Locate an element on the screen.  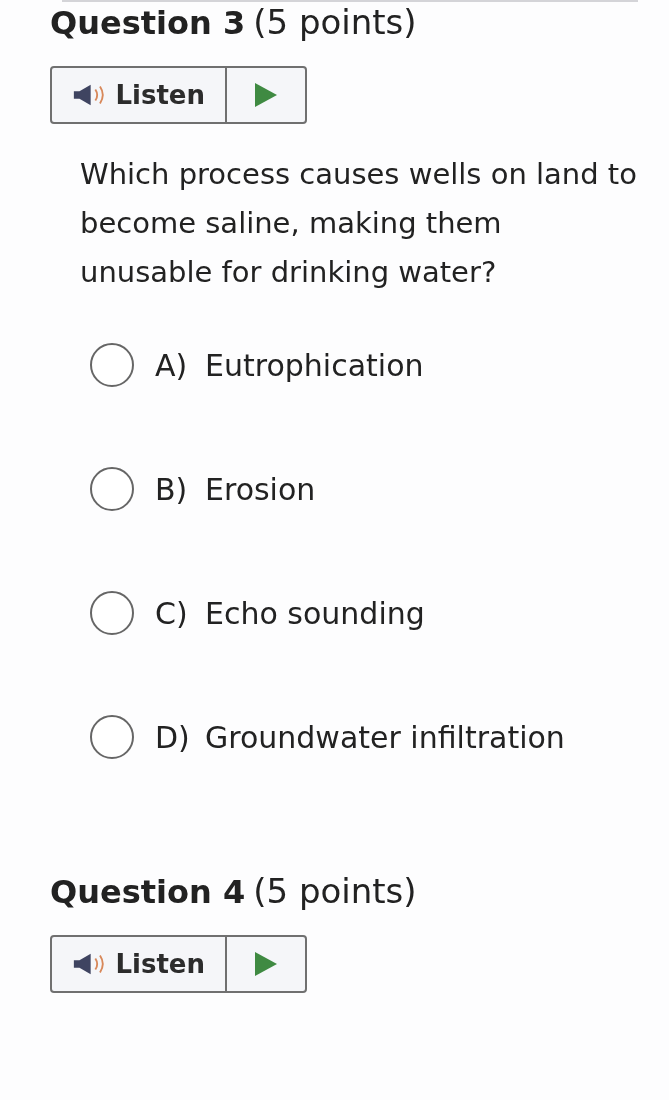
option-letter: A) is located at coordinates (172, 365).